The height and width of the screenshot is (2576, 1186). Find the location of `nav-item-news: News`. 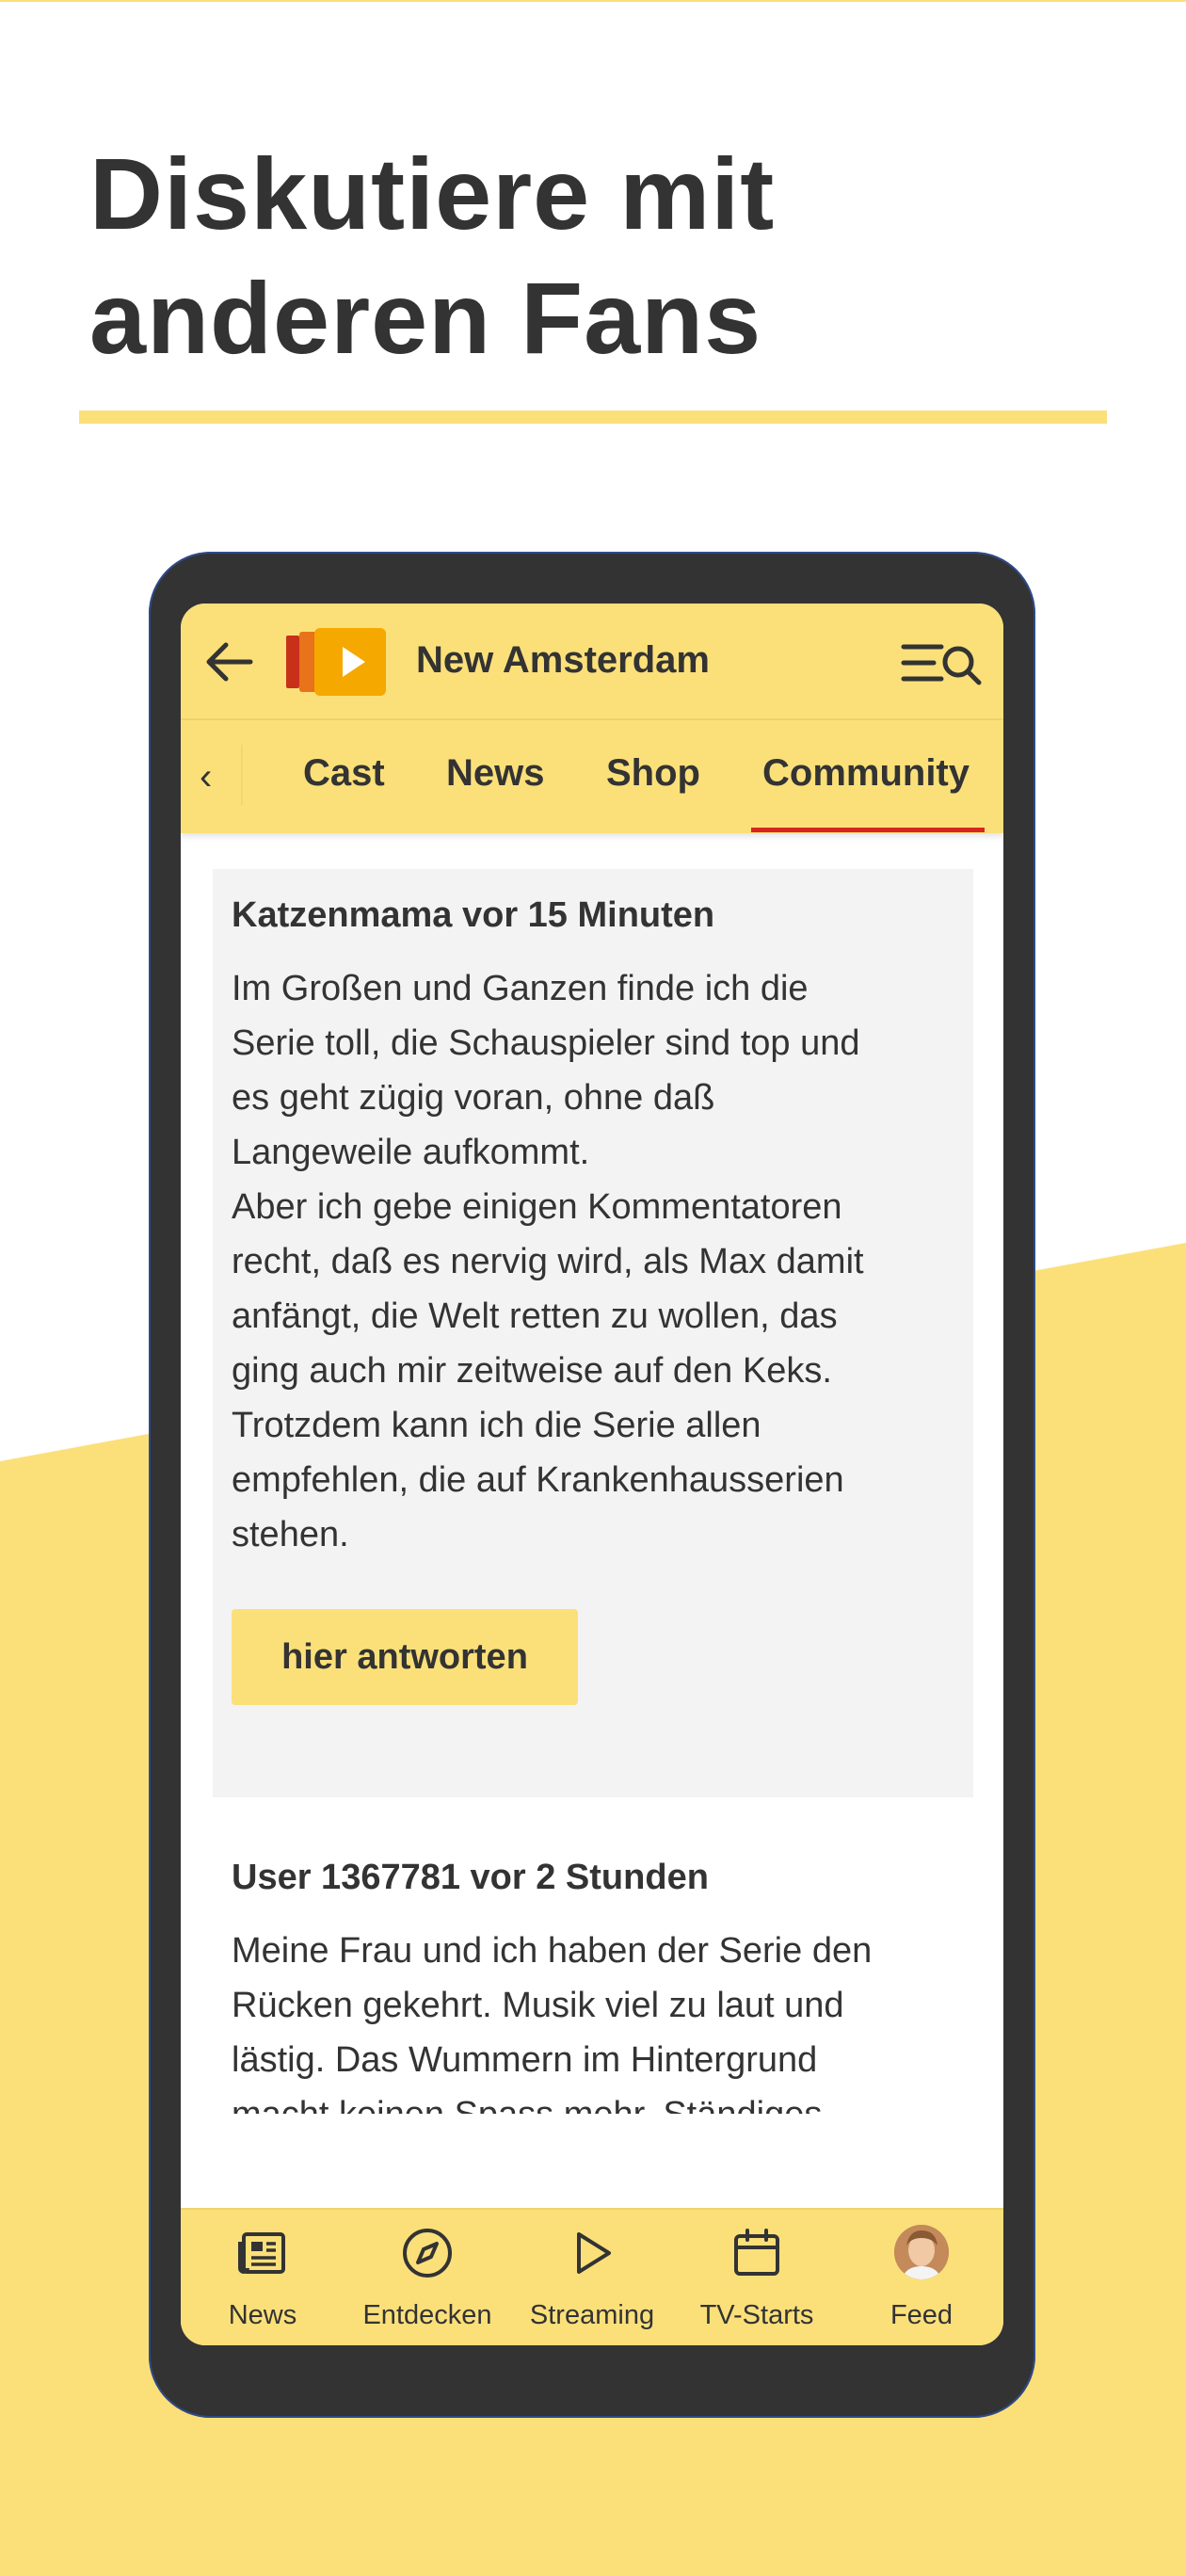

nav-item-news: News is located at coordinates (263, 2277).